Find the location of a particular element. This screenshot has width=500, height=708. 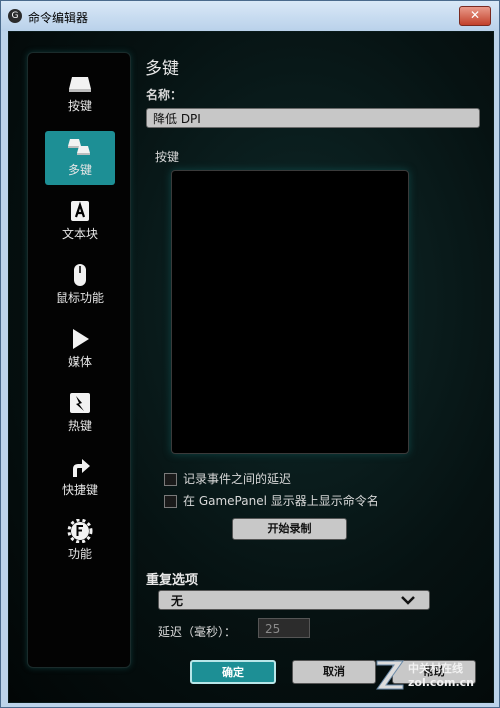

ok-button: 确定 is located at coordinates (233, 672).